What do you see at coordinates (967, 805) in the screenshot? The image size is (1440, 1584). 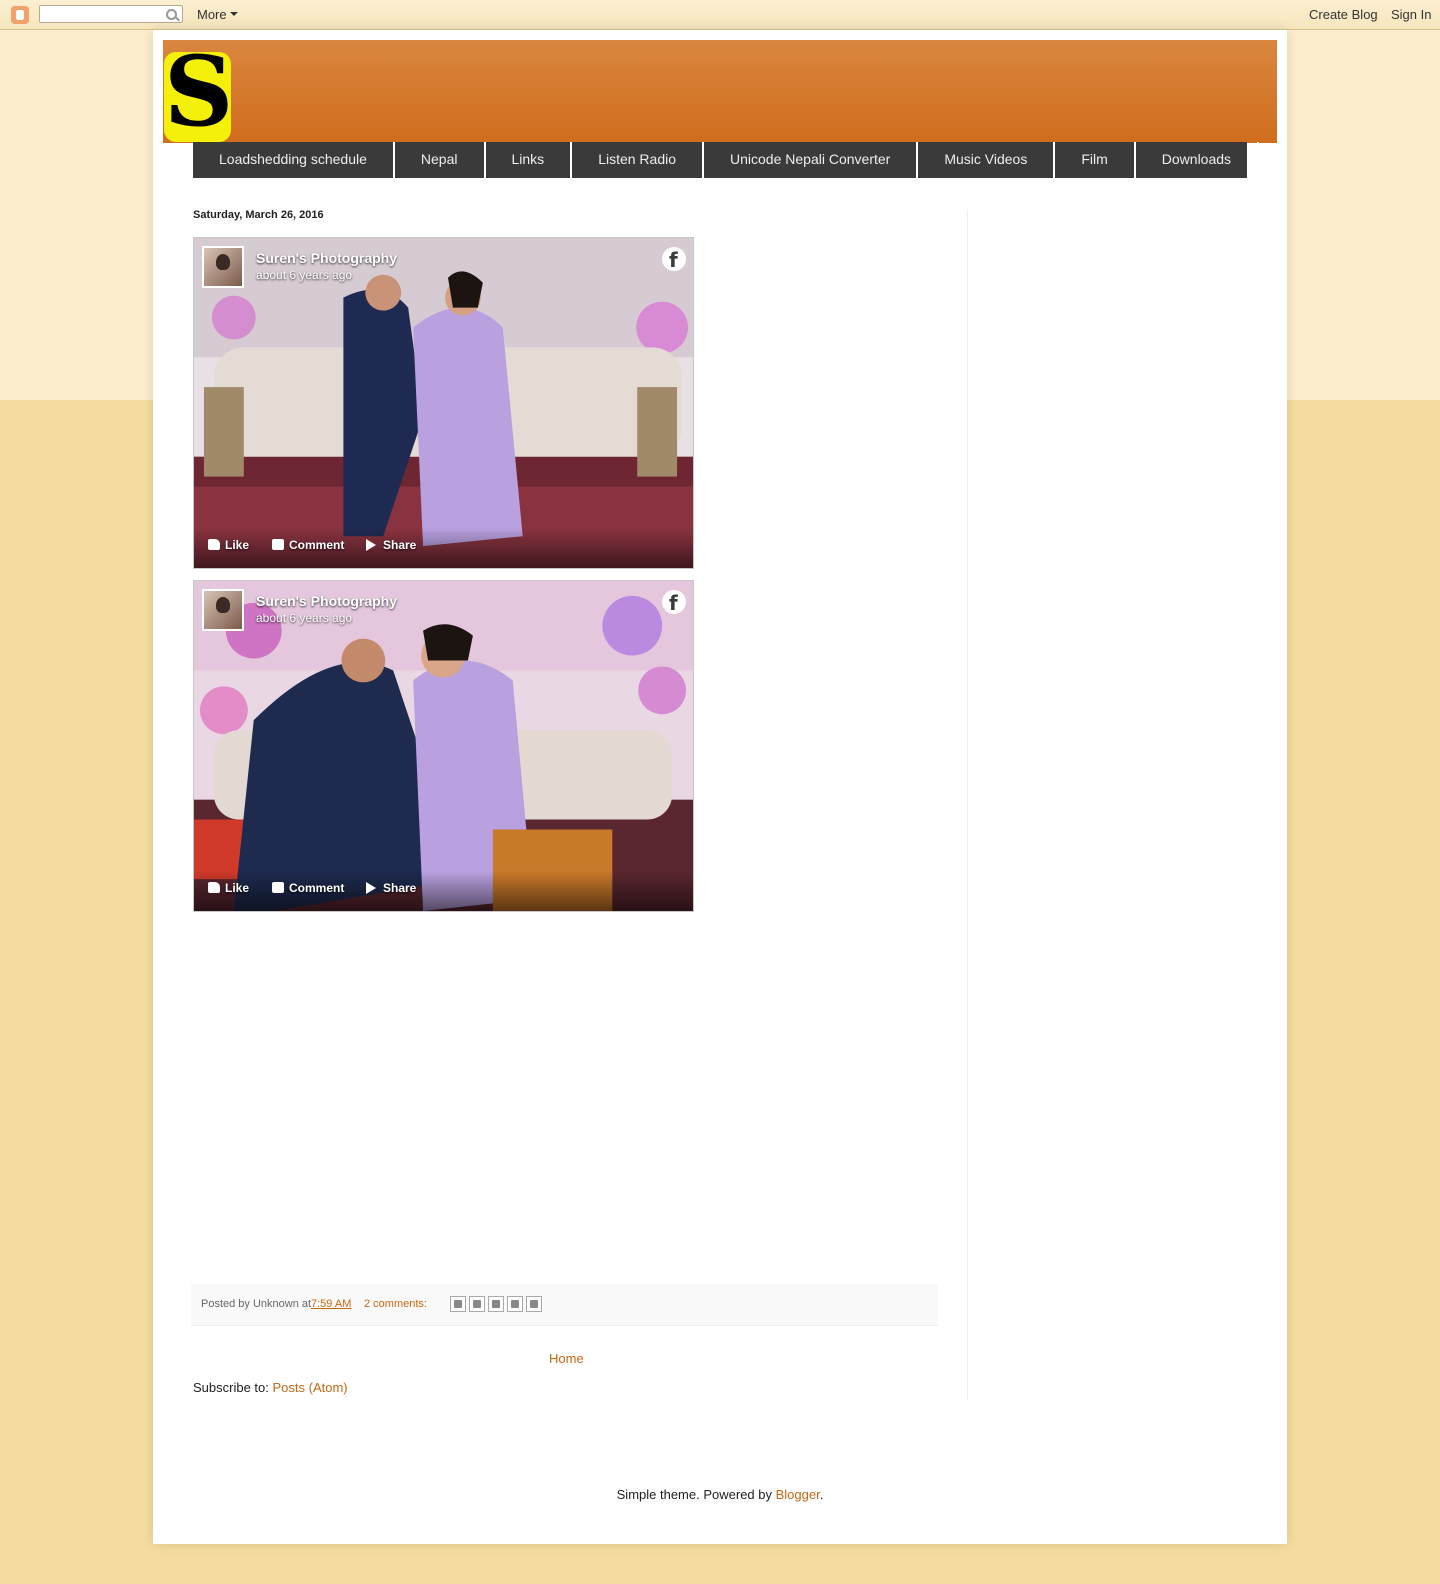 I see `sidebar-divider` at bounding box center [967, 805].